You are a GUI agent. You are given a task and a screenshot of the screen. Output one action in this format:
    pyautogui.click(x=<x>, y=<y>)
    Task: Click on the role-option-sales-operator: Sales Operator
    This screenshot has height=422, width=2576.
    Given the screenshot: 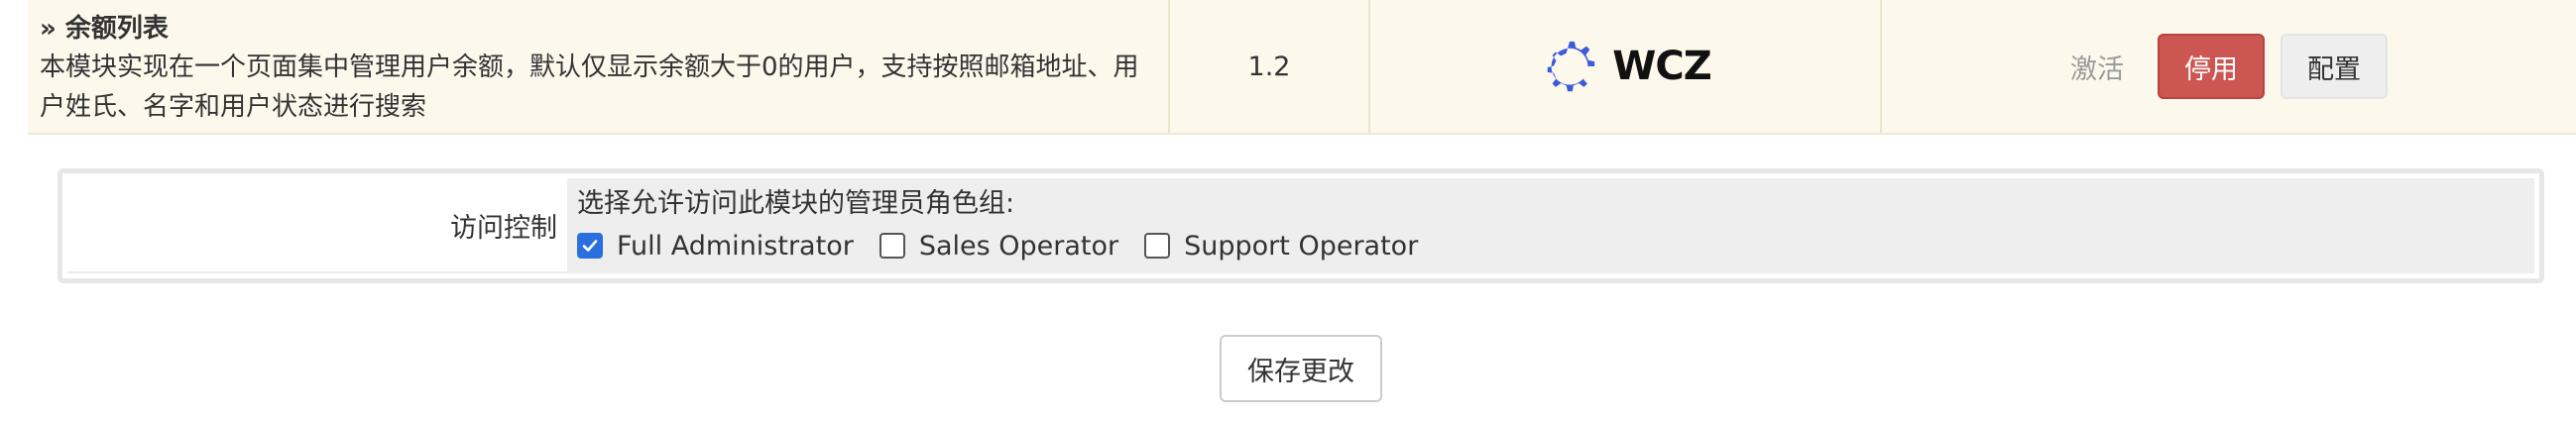 What is the action you would take?
    pyautogui.click(x=999, y=246)
    